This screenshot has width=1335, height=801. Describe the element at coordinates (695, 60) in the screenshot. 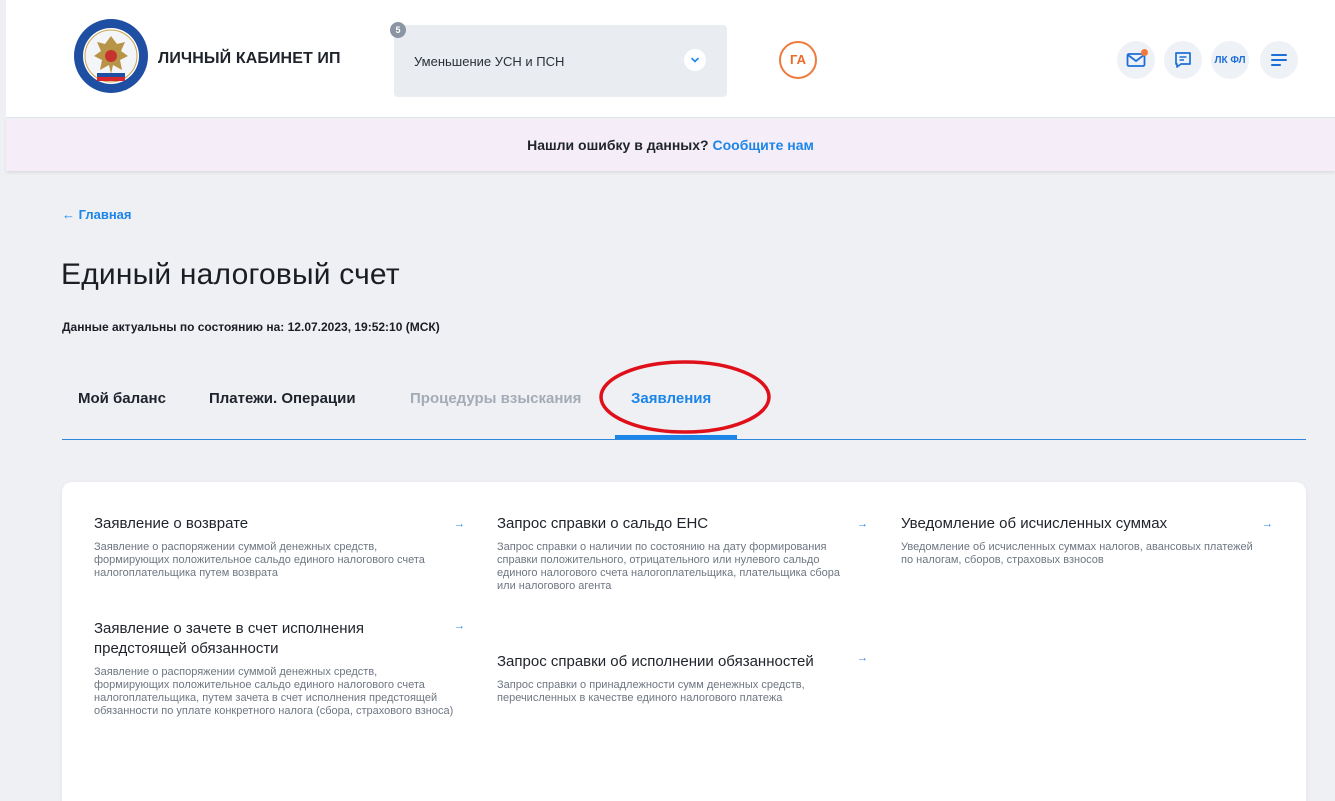

I see `chevron-down-icon` at that location.